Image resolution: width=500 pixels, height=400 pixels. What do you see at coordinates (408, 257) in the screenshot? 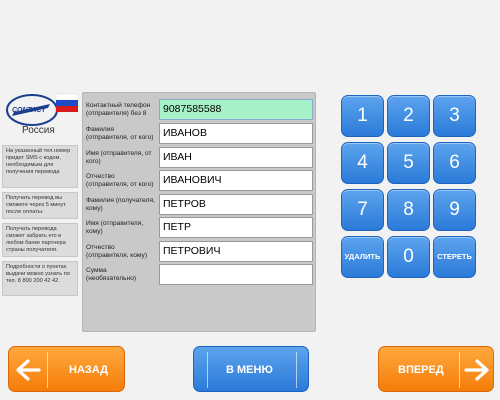
I see `key-0: 0` at bounding box center [408, 257].